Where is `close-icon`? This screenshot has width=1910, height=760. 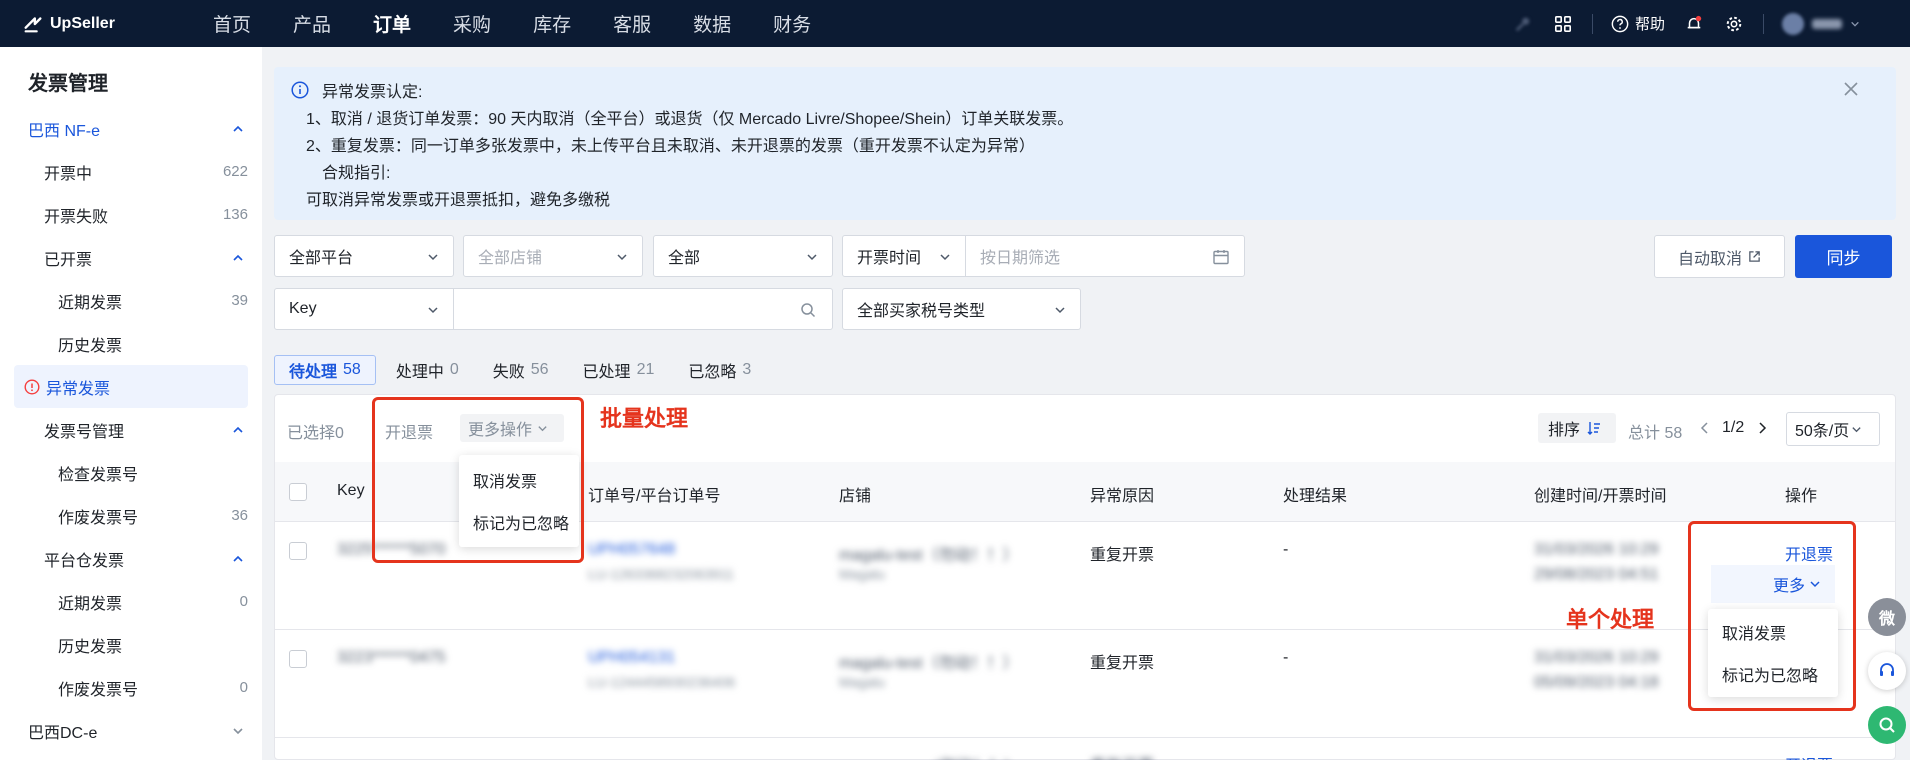
close-icon is located at coordinates (1851, 89).